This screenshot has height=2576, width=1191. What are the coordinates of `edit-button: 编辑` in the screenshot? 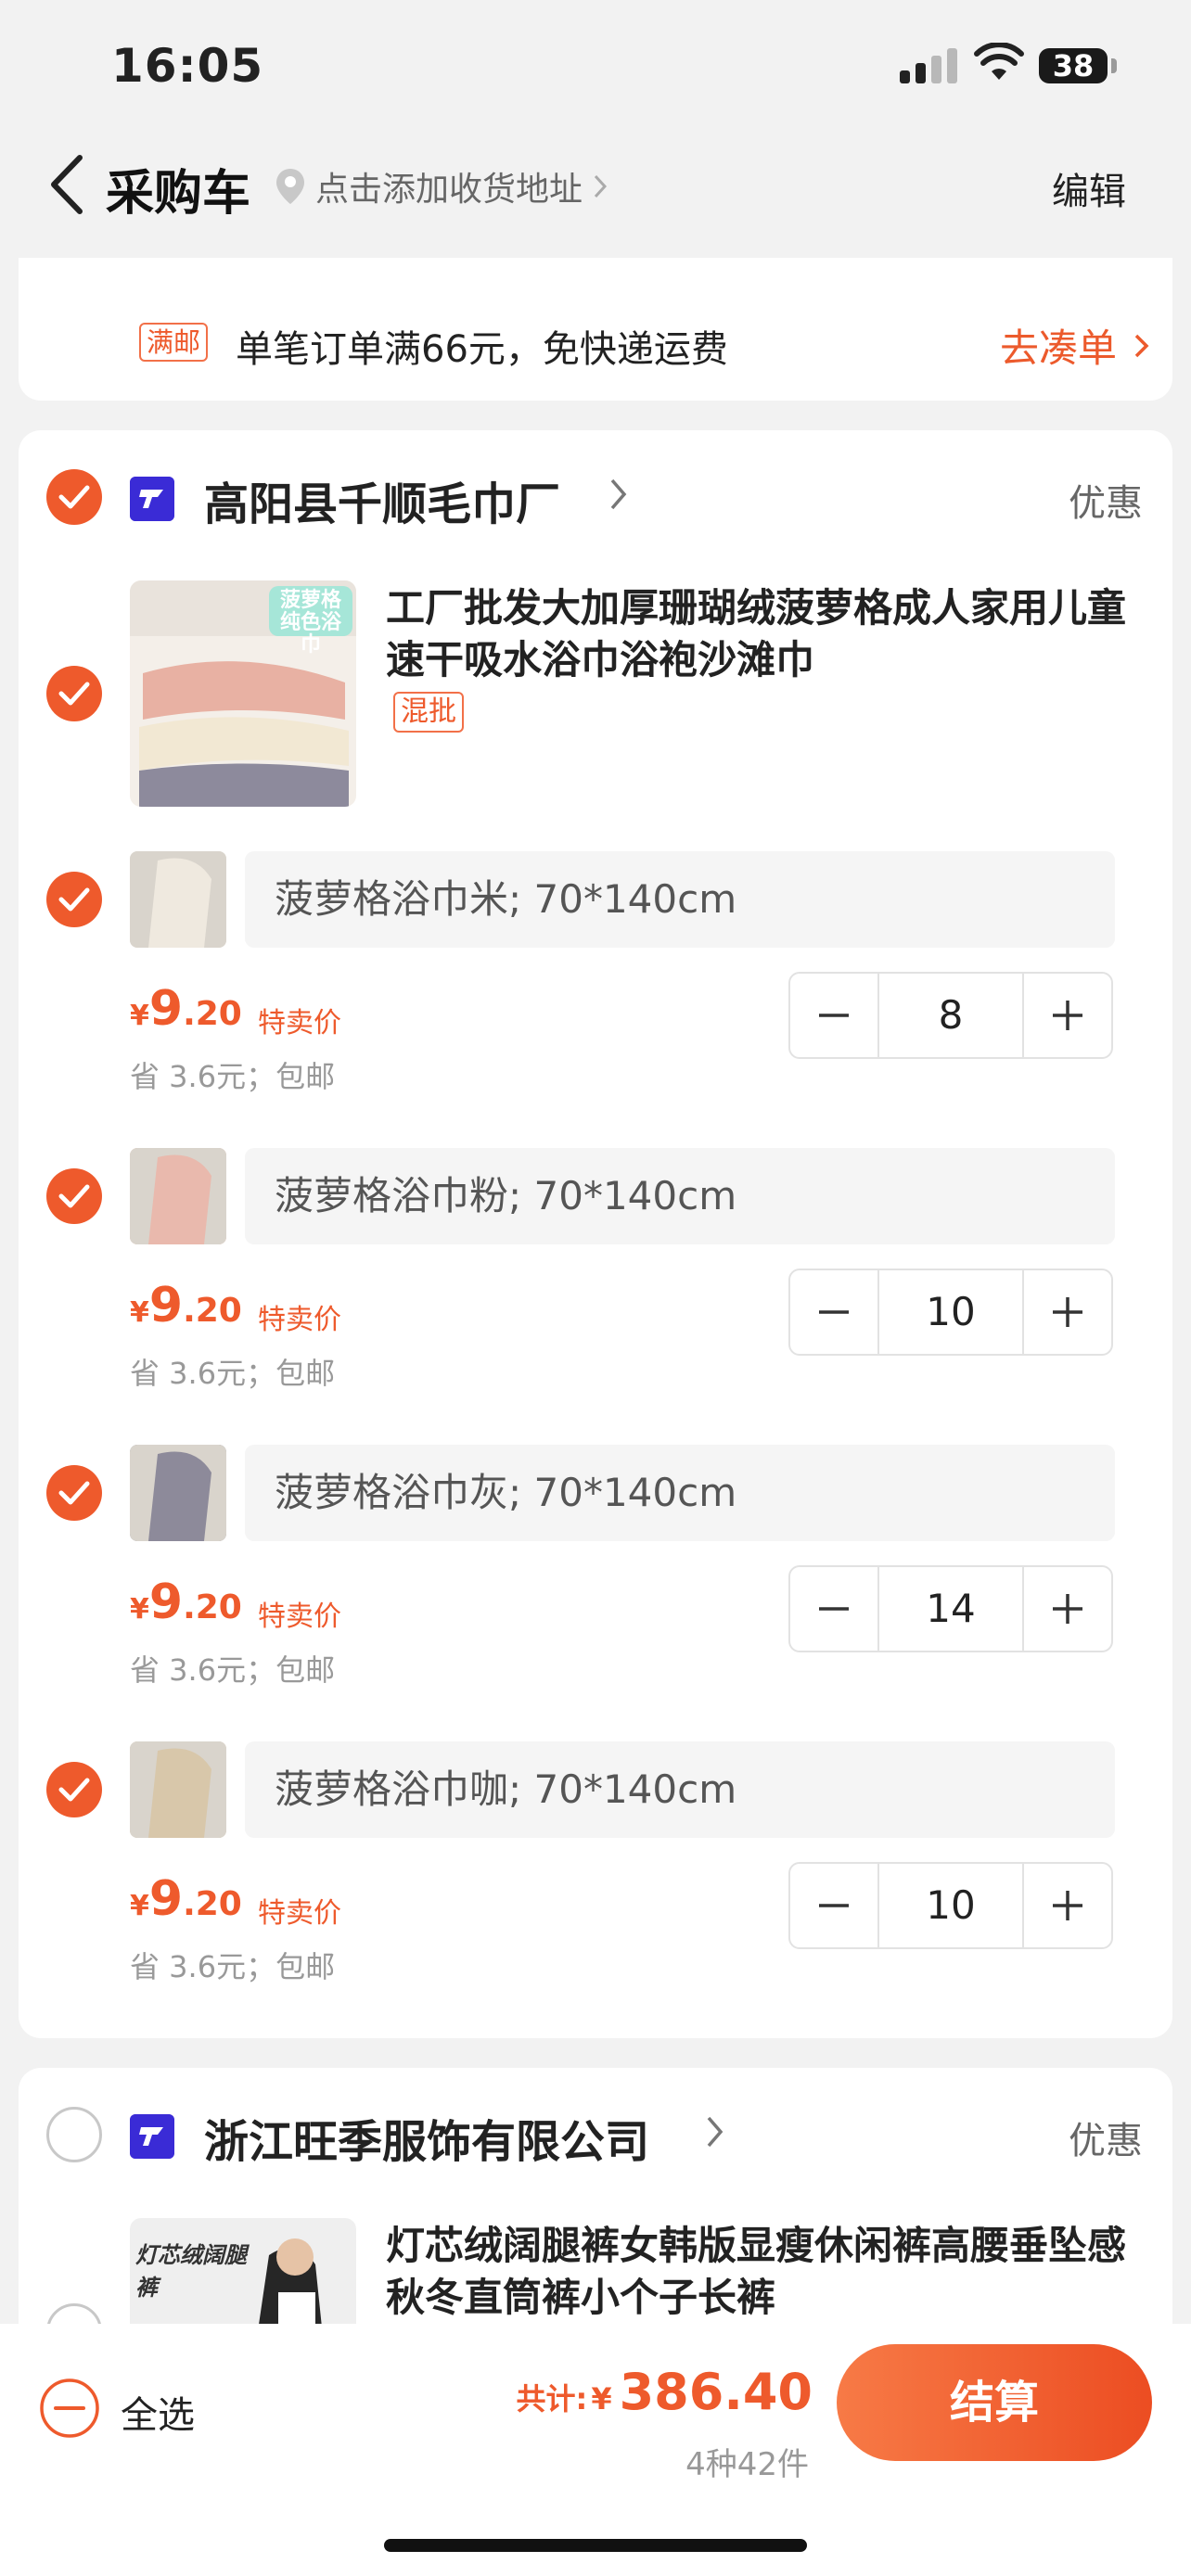 It's located at (1089, 188).